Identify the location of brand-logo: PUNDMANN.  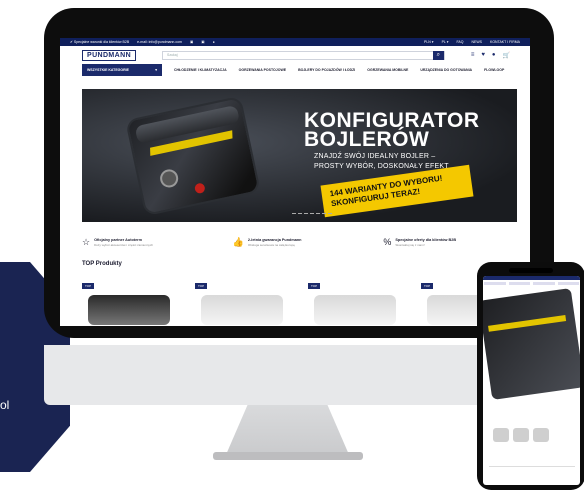
(109, 55).